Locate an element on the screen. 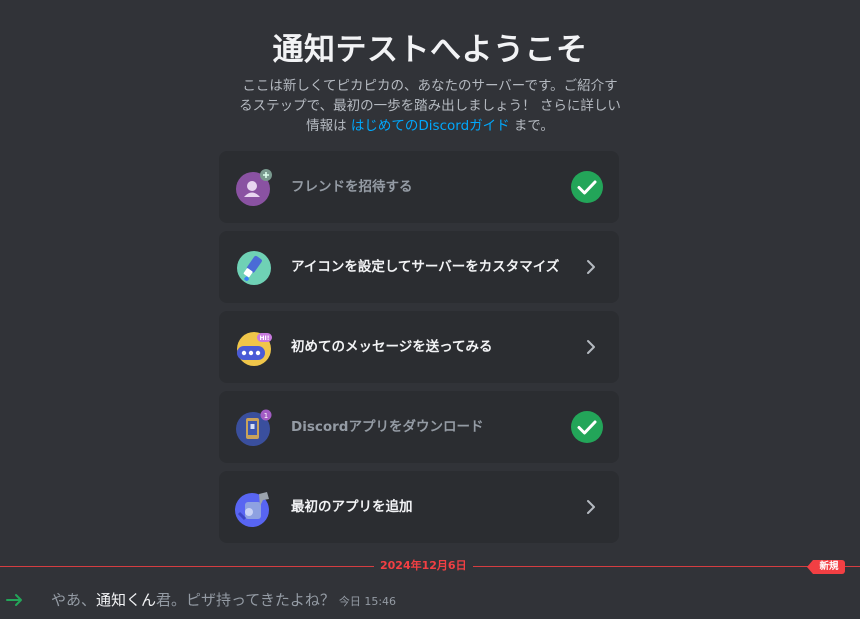 This screenshot has height=619, width=860. card-label: Discordアプリをダウンロード is located at coordinates (387, 427).